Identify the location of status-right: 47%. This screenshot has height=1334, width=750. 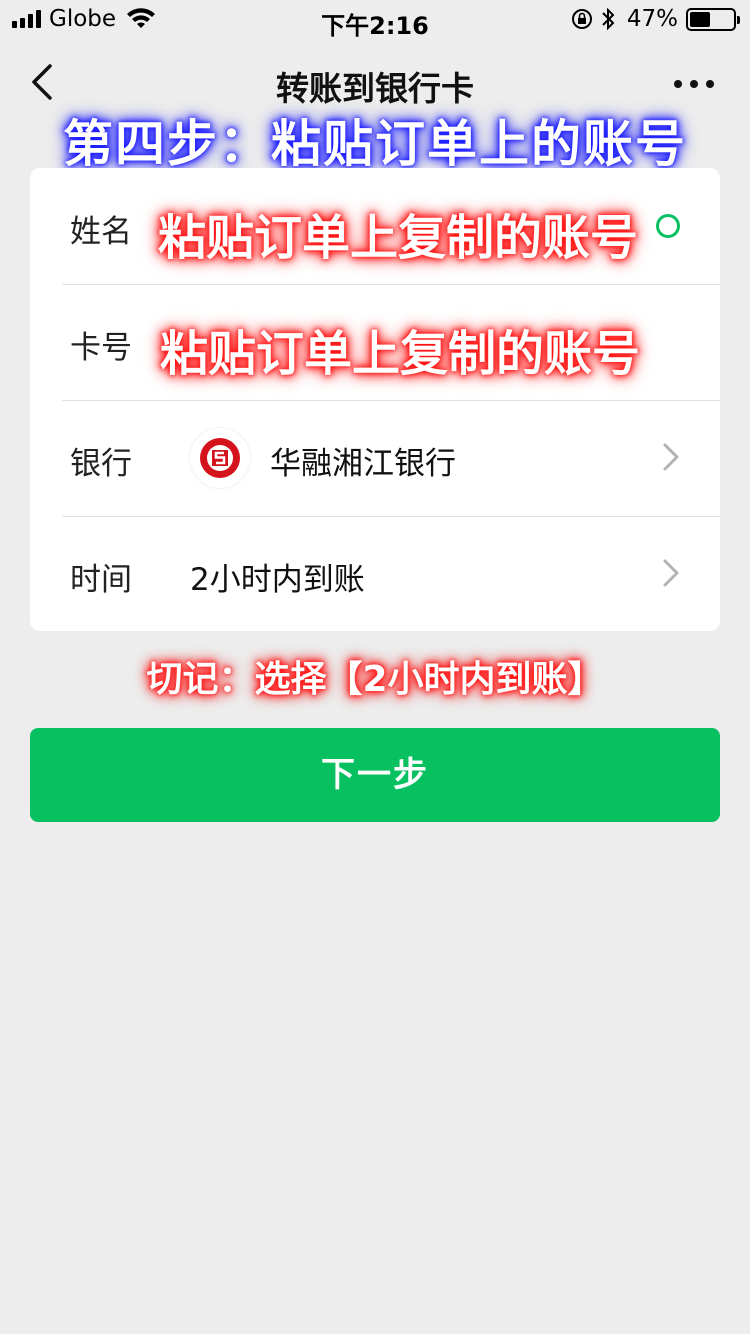
(655, 19).